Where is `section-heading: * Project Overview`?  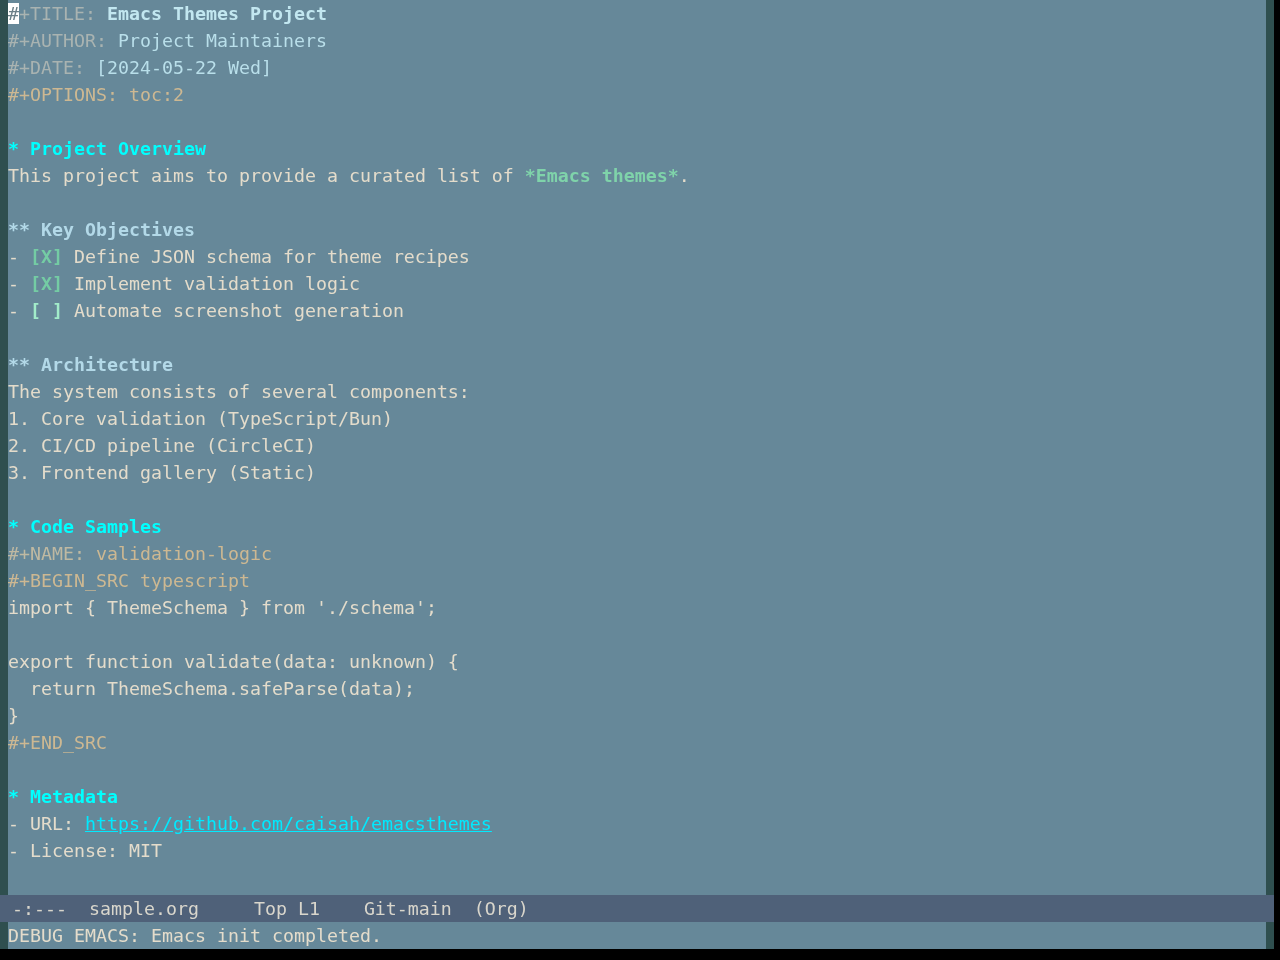 section-heading: * Project Overview is located at coordinates (107, 149).